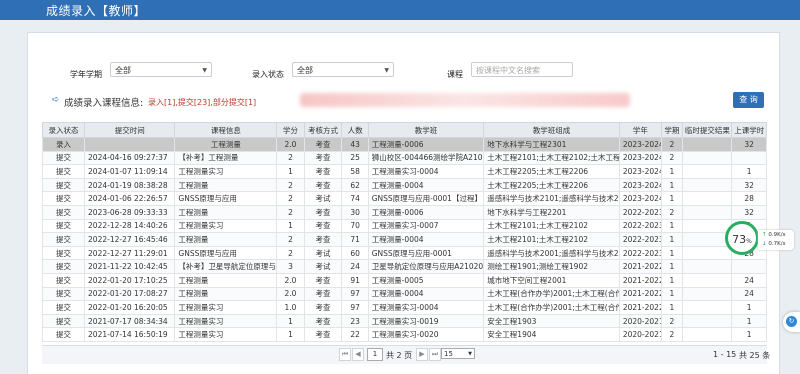  What do you see at coordinates (63, 130) in the screenshot?
I see `column-header: 录入状态` at bounding box center [63, 130].